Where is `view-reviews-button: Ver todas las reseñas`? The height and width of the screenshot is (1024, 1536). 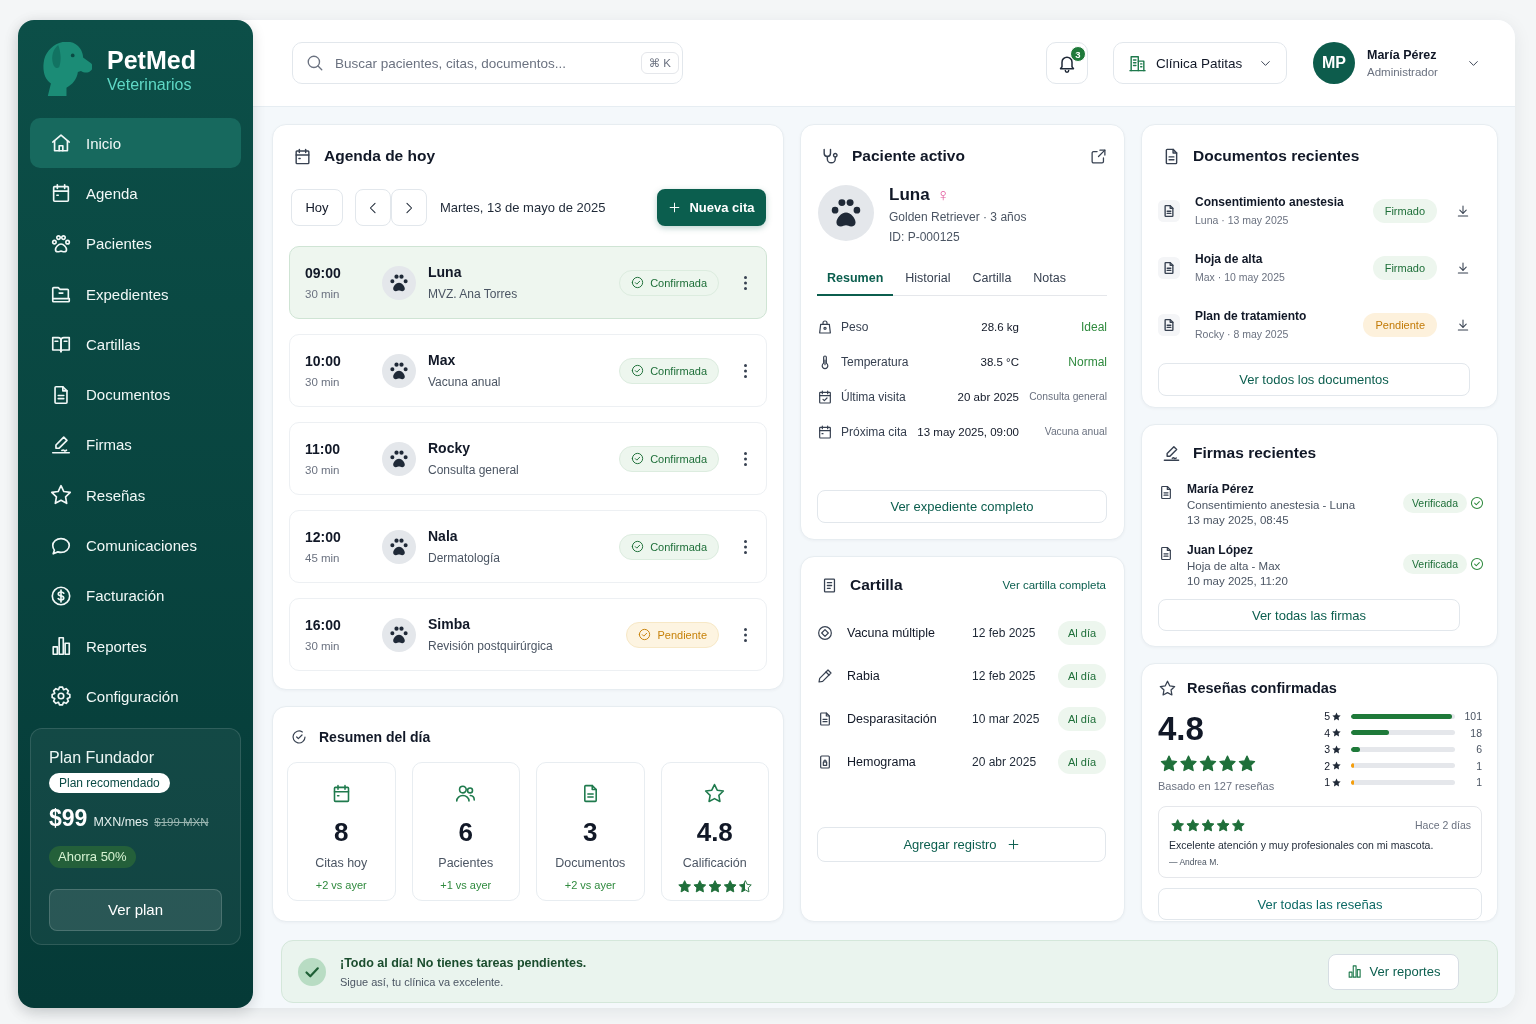
view-reviews-button: Ver todas las reseñas is located at coordinates (1320, 904).